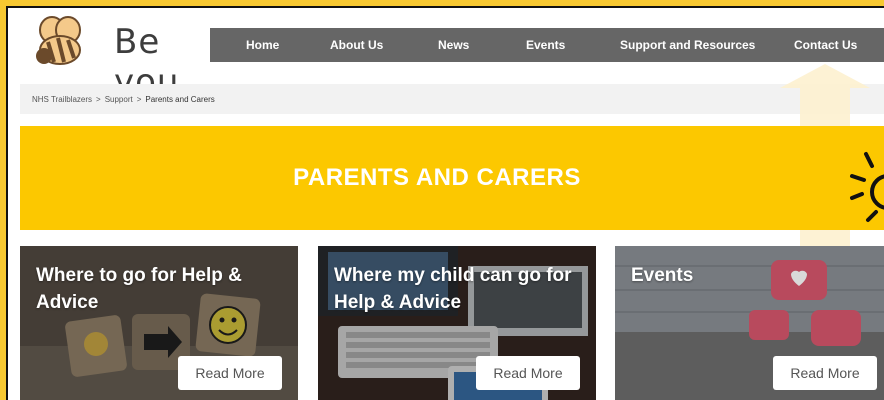  Describe the element at coordinates (356, 45) in the screenshot. I see `nav-about-us: About Us` at that location.